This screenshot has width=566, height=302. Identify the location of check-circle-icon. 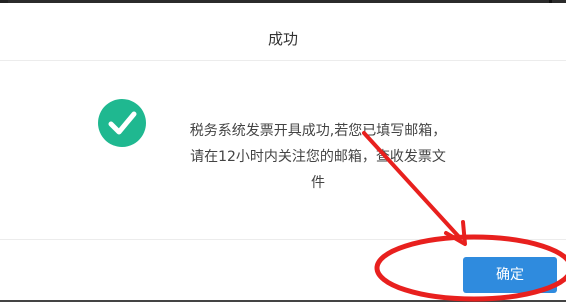
(122, 123).